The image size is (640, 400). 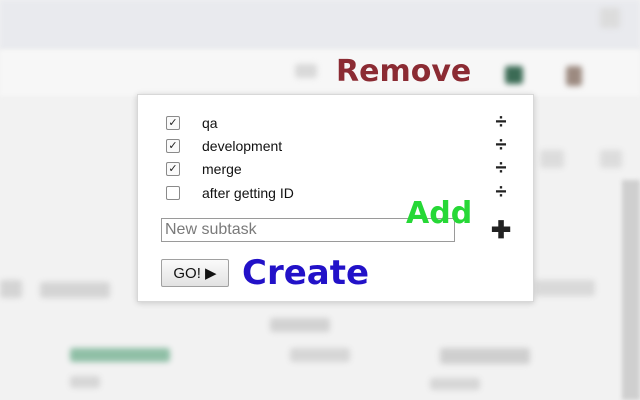 What do you see at coordinates (514, 75) in the screenshot?
I see `extension-icon-blur` at bounding box center [514, 75].